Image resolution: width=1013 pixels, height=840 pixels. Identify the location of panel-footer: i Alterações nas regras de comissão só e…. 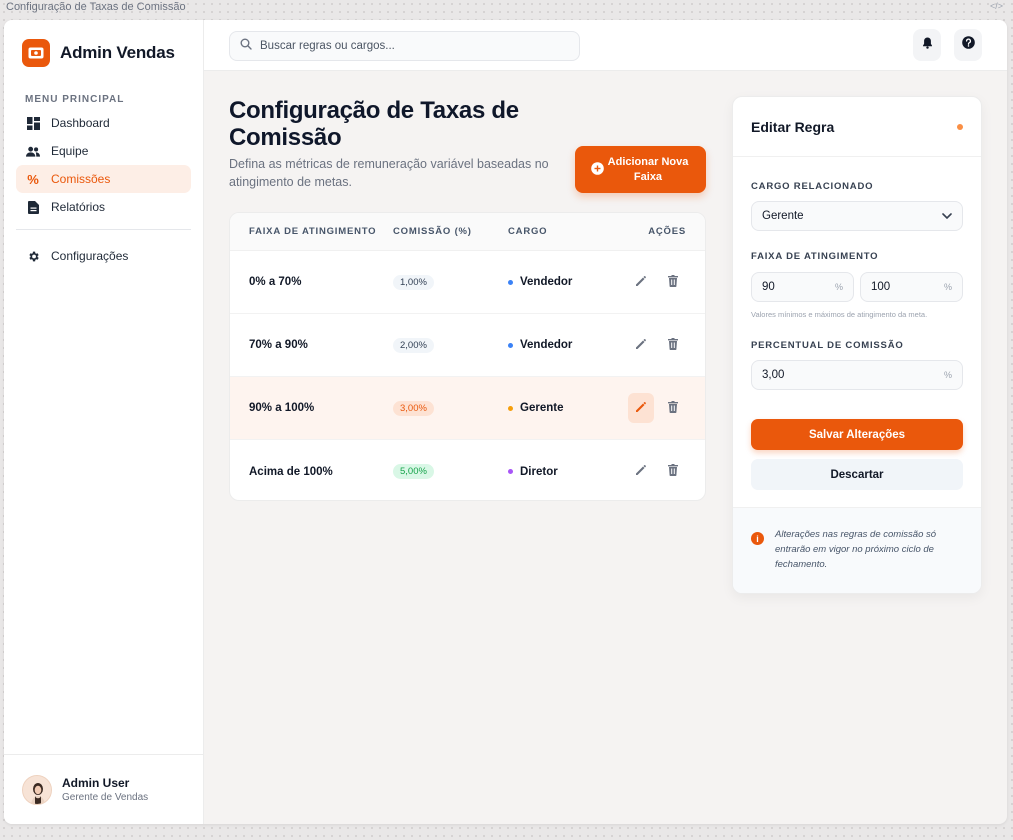
(857, 550).